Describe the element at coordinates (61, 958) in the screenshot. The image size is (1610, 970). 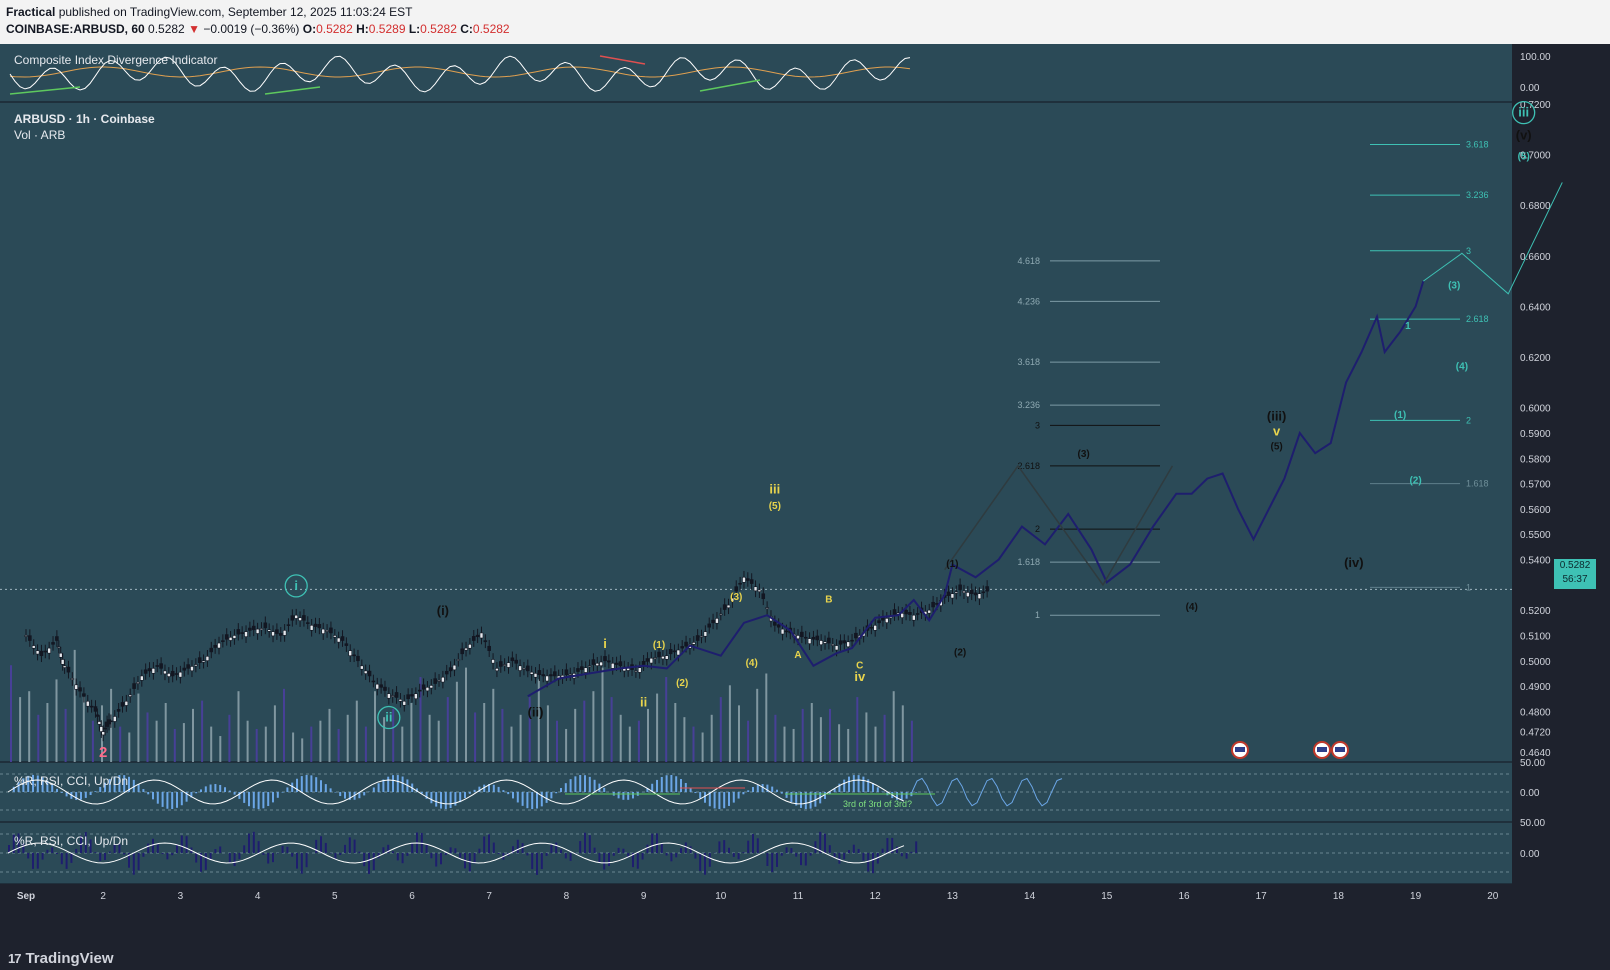
I see `brand: 17 TradingView` at that location.